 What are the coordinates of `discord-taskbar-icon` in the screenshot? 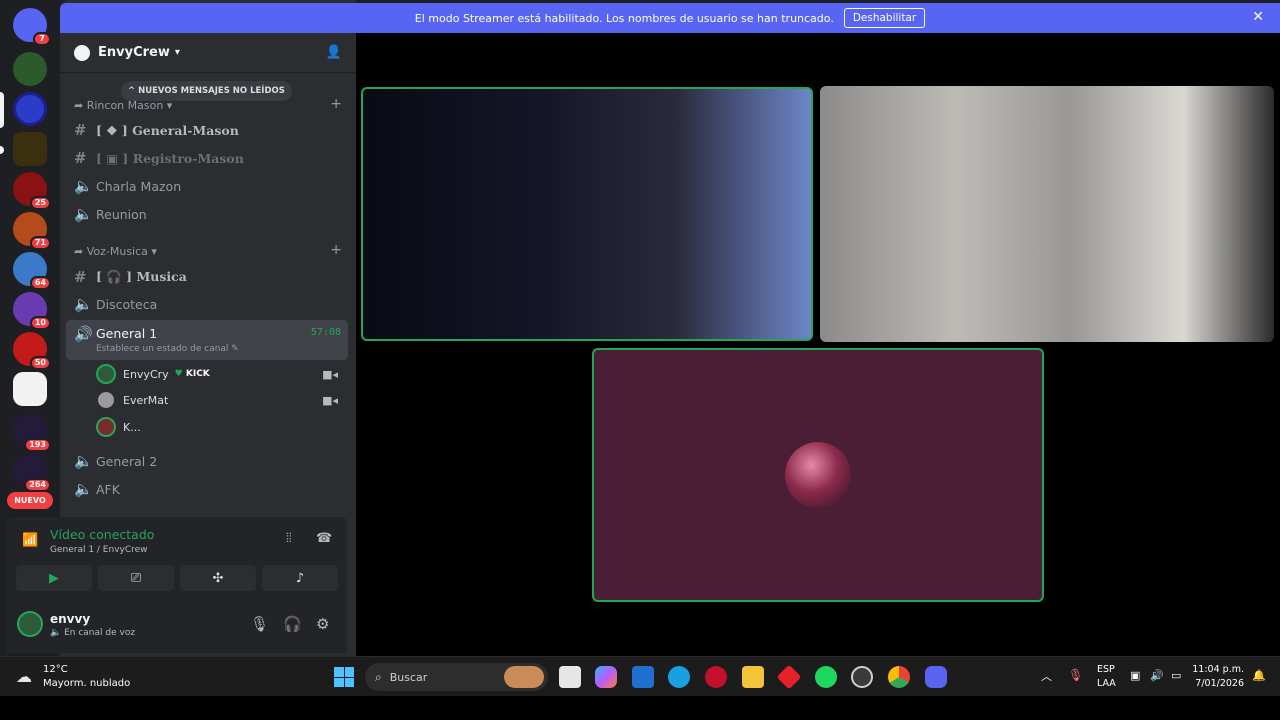 It's located at (936, 677).